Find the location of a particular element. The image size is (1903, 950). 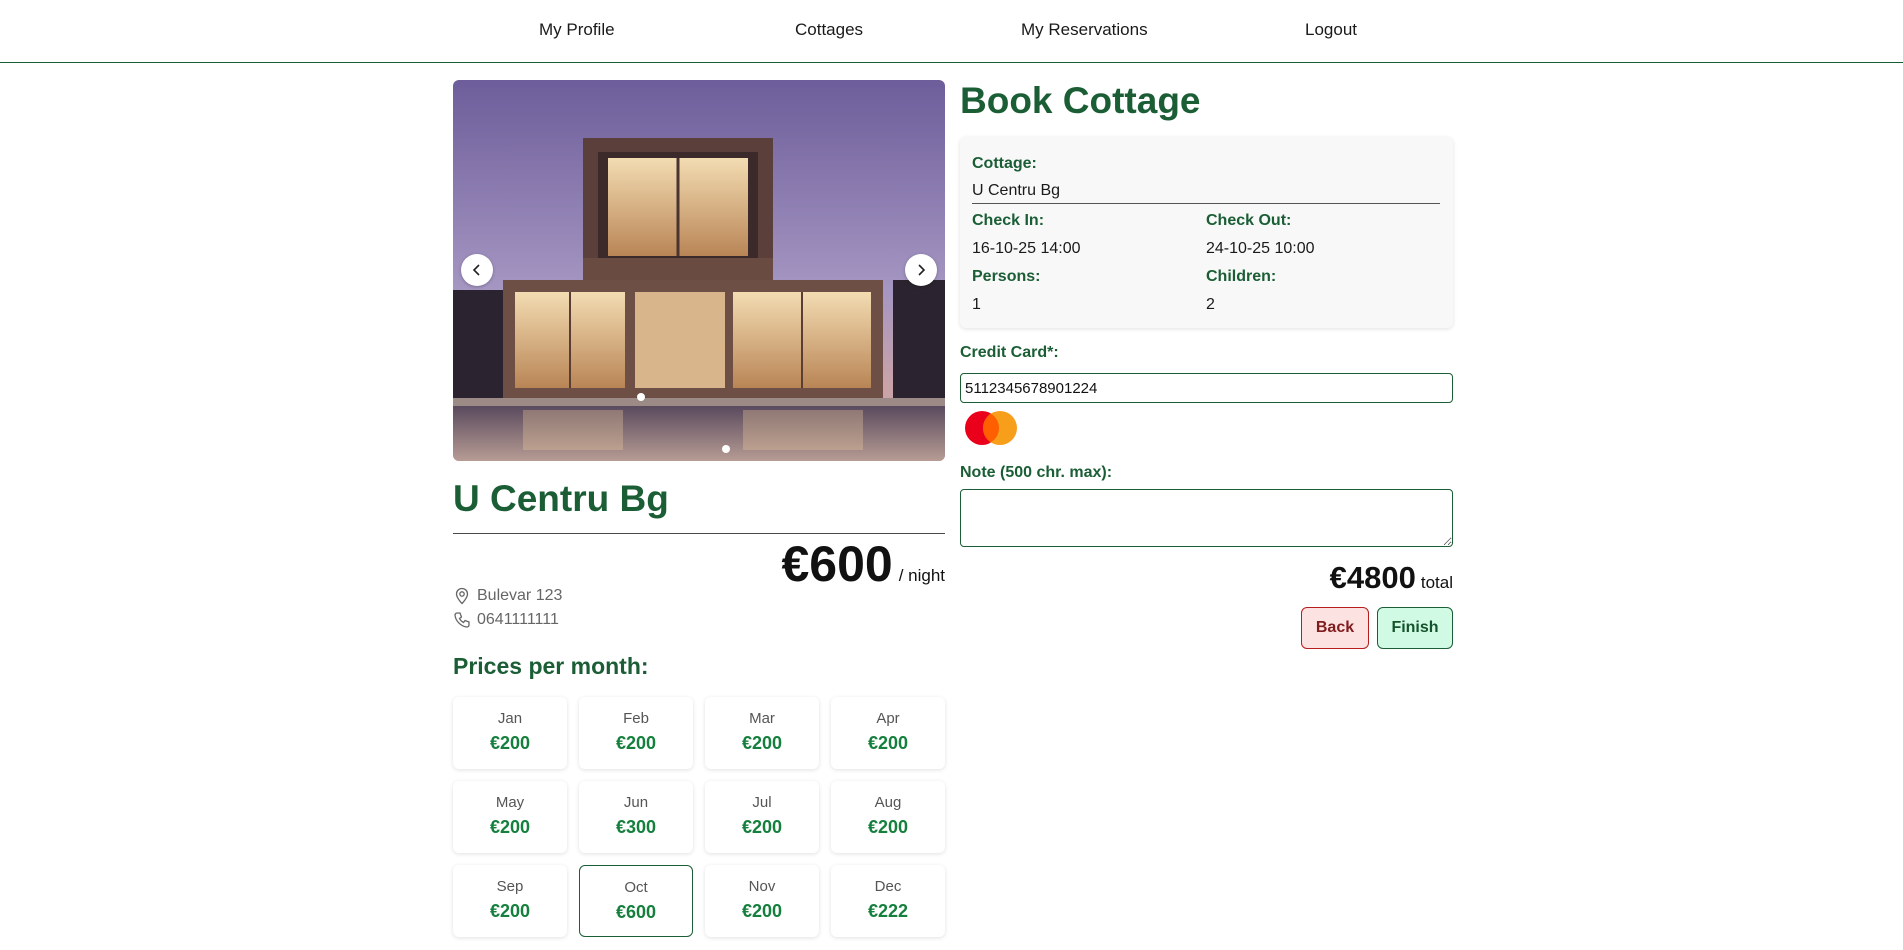

credit-card-input is located at coordinates (1206, 388).